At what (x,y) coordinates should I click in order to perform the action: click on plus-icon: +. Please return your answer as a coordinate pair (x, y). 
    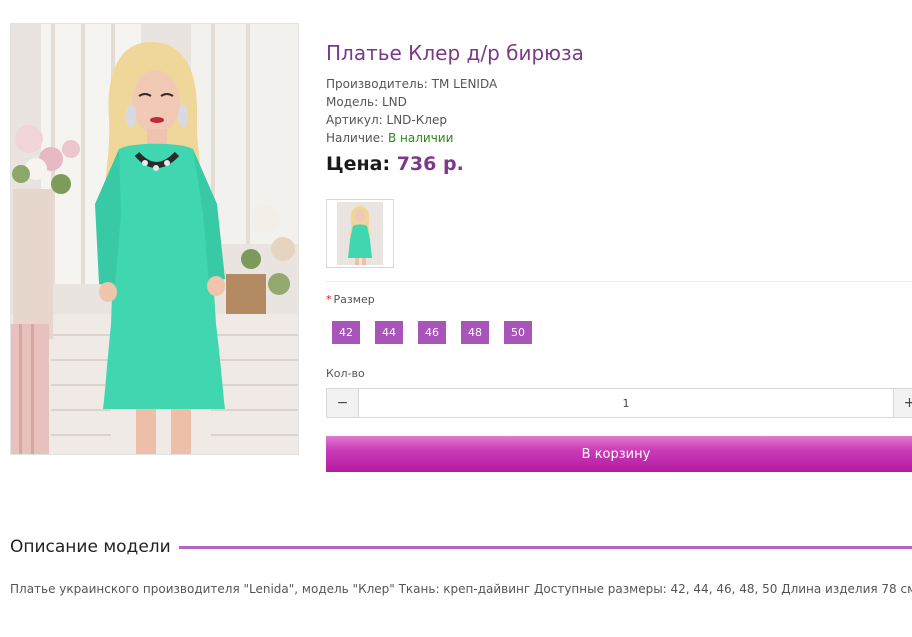
    Looking at the image, I should click on (907, 403).